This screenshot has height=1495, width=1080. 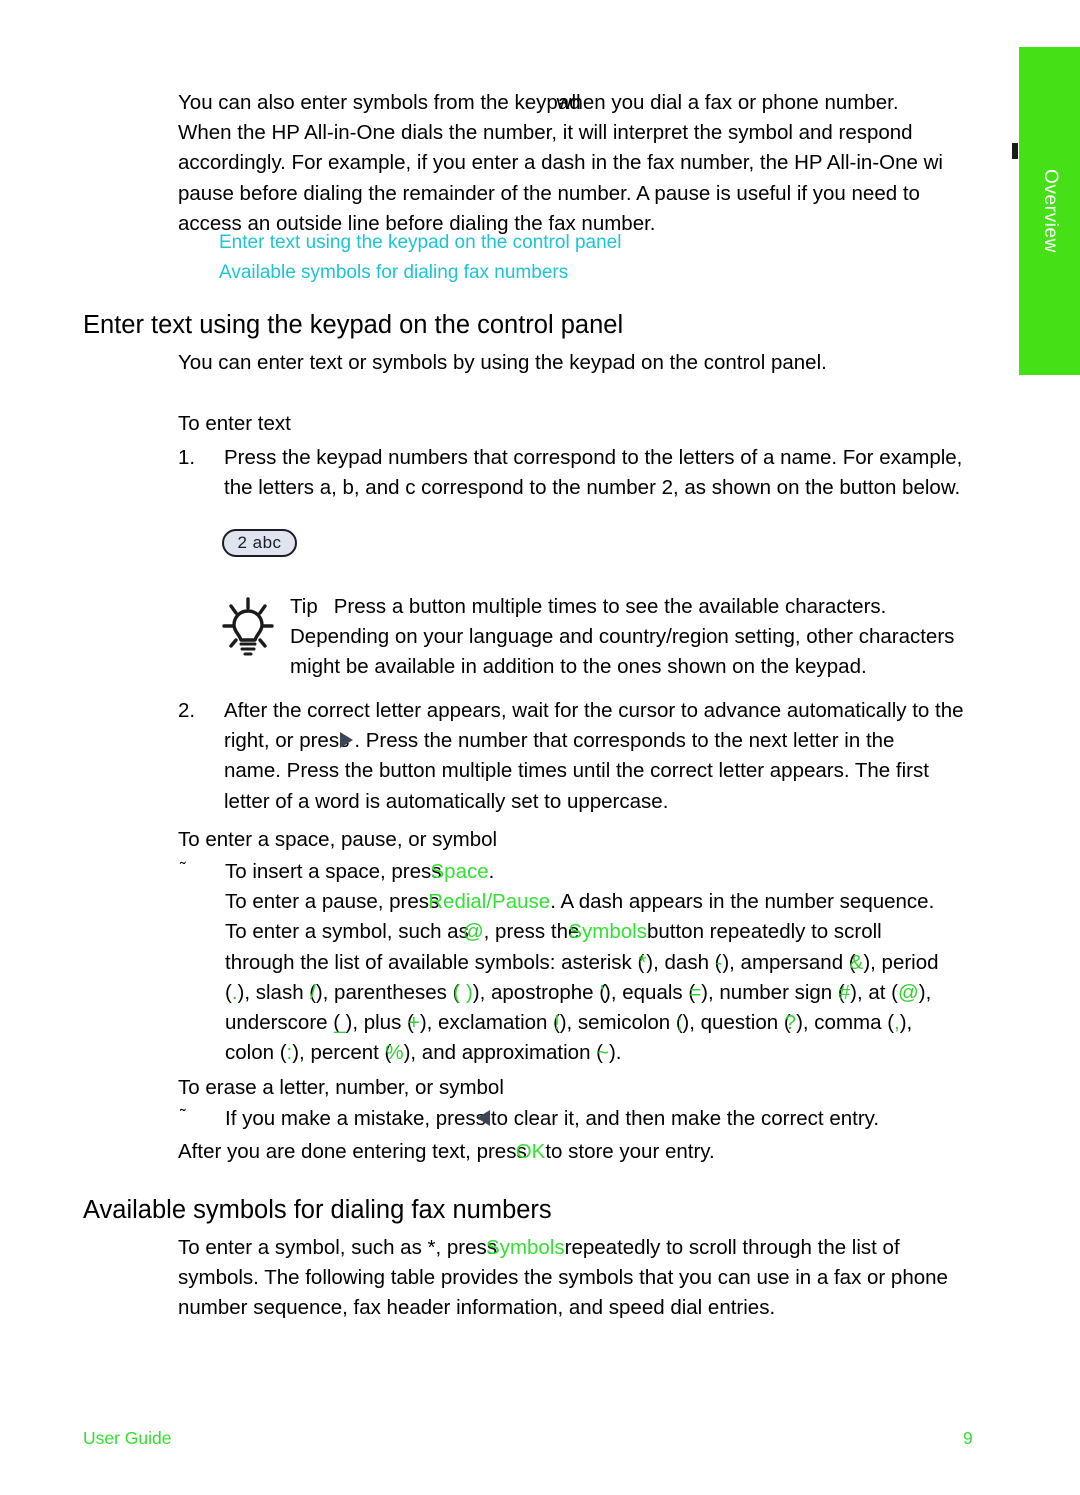 What do you see at coordinates (283, 1023) in the screenshot?
I see `sym-l3-a: underscore (` at bounding box center [283, 1023].